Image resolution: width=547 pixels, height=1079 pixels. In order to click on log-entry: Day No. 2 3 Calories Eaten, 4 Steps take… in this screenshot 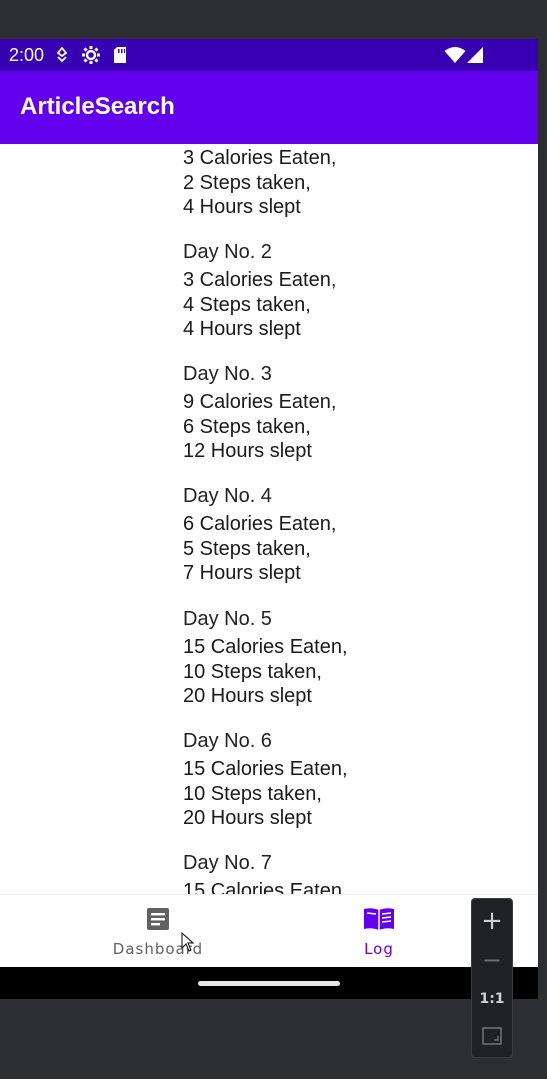, I will do `click(333, 291)`.